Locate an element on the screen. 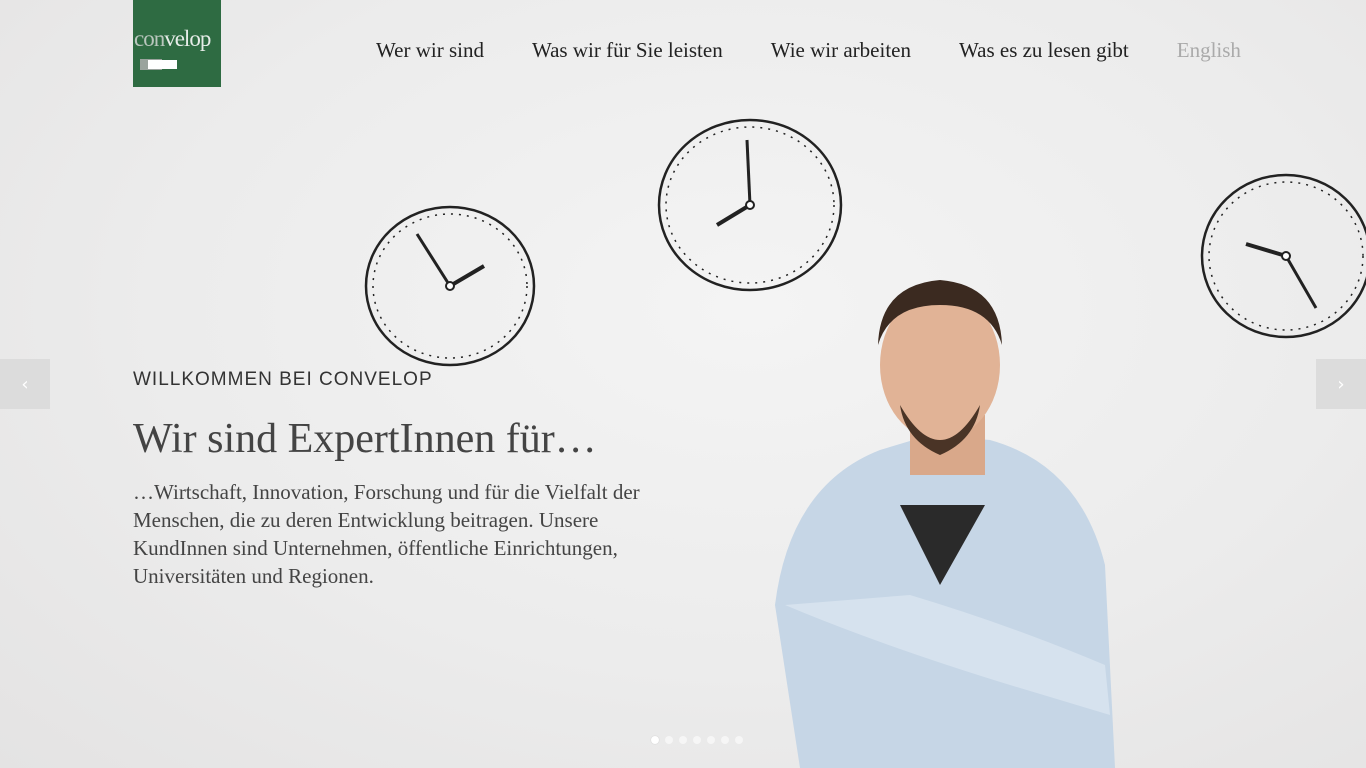  chevron-right-icon: › is located at coordinates (1341, 384).